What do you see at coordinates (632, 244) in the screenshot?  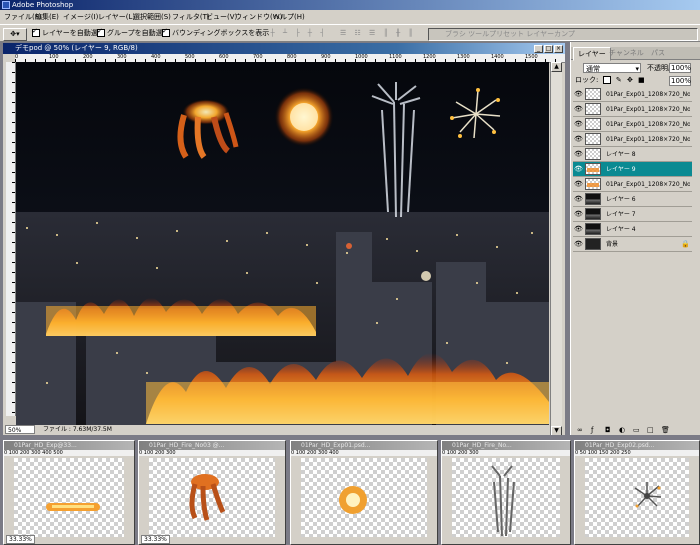 I see `layer-row: 👁 背景 🔒` at bounding box center [632, 244].